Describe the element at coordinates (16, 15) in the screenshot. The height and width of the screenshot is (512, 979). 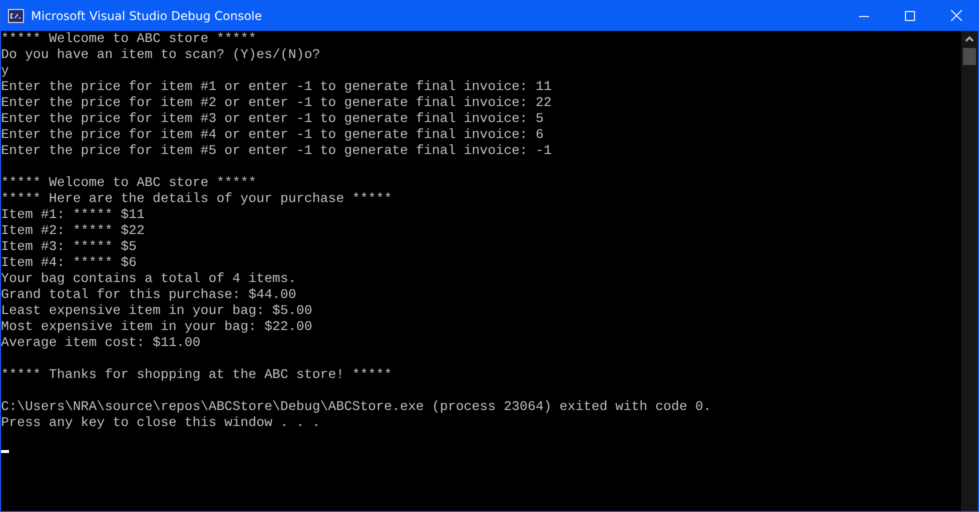
I see `console-app-icon` at that location.